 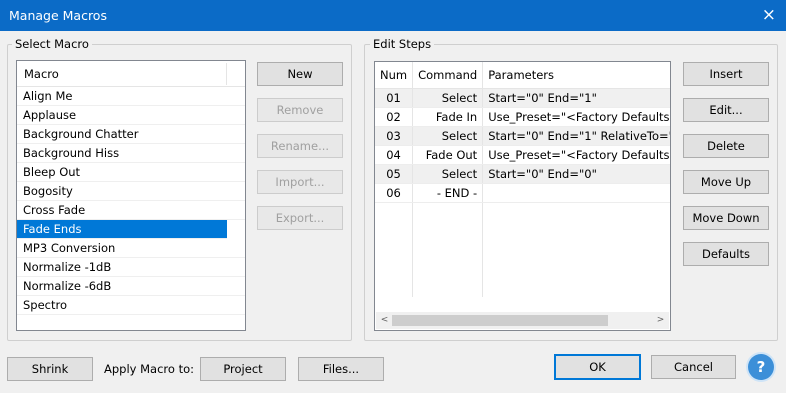 I want to click on macro-list-header: Macro, so click(x=131, y=74).